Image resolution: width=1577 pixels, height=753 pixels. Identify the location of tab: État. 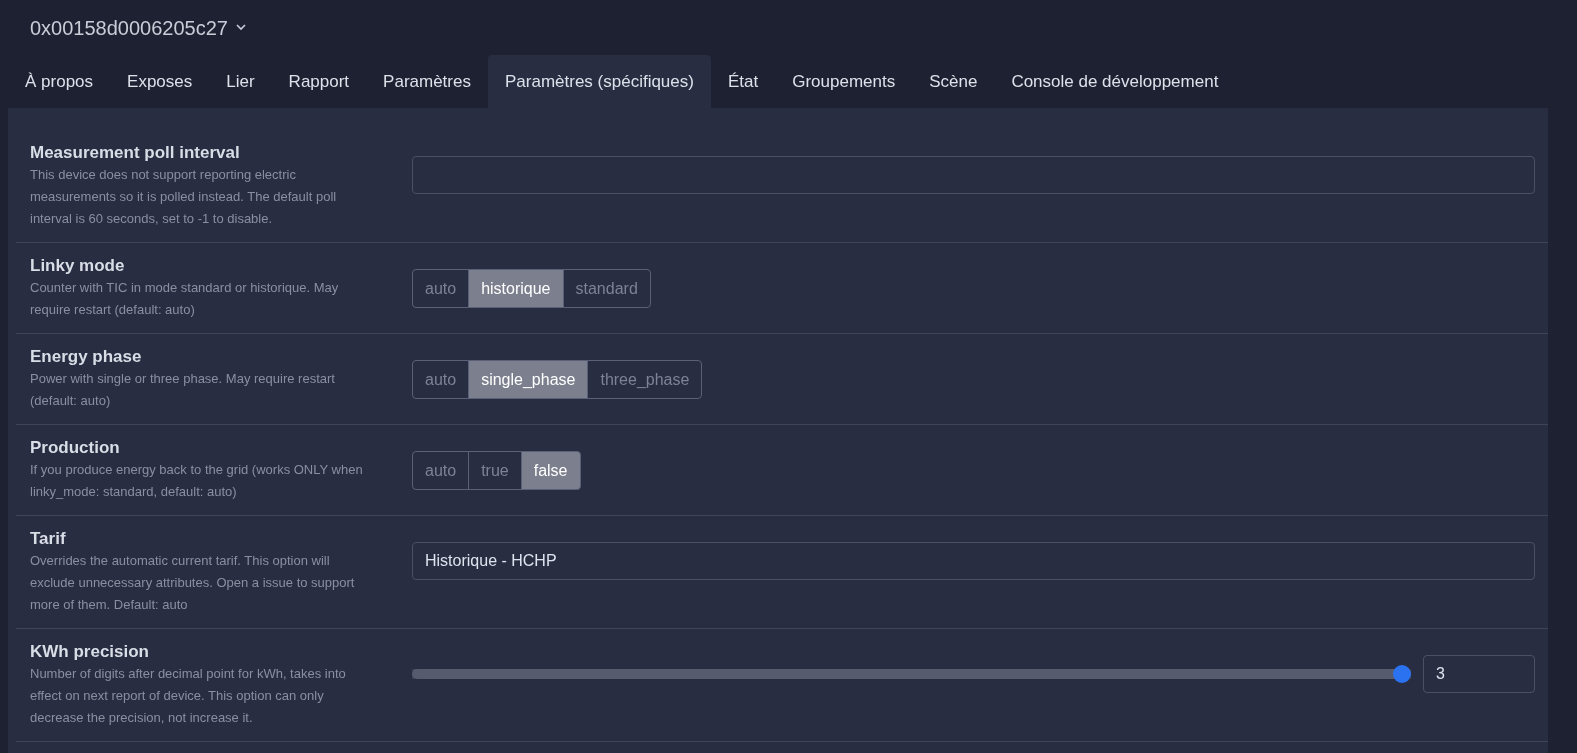
(743, 81).